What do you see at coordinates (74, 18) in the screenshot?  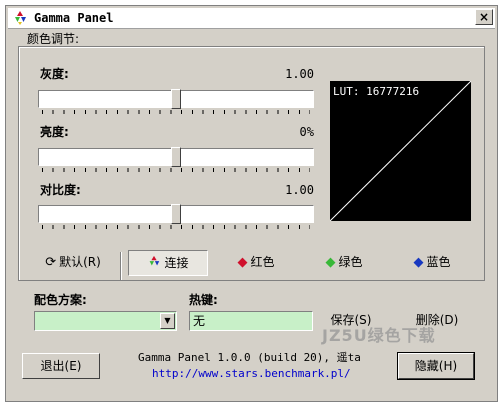 I see `window-title: Gamma Panel` at bounding box center [74, 18].